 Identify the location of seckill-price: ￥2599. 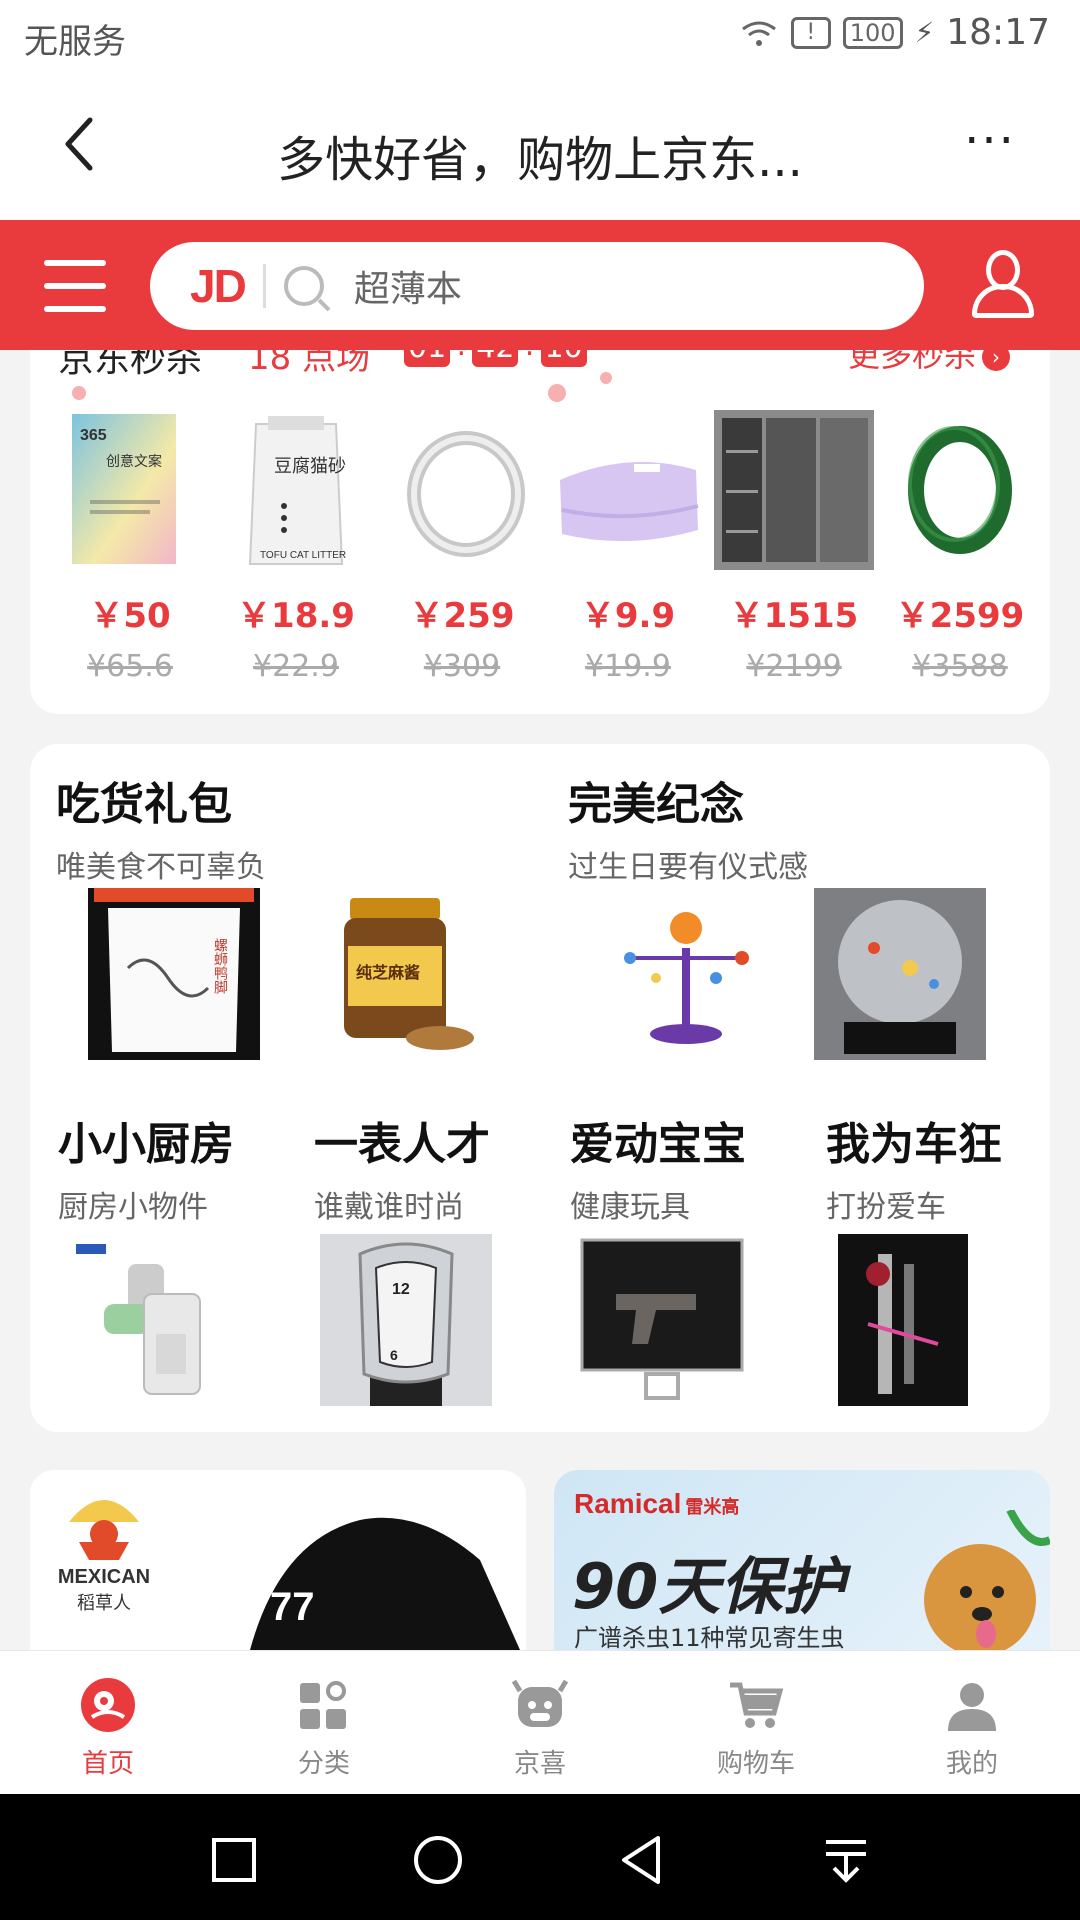
(960, 616).